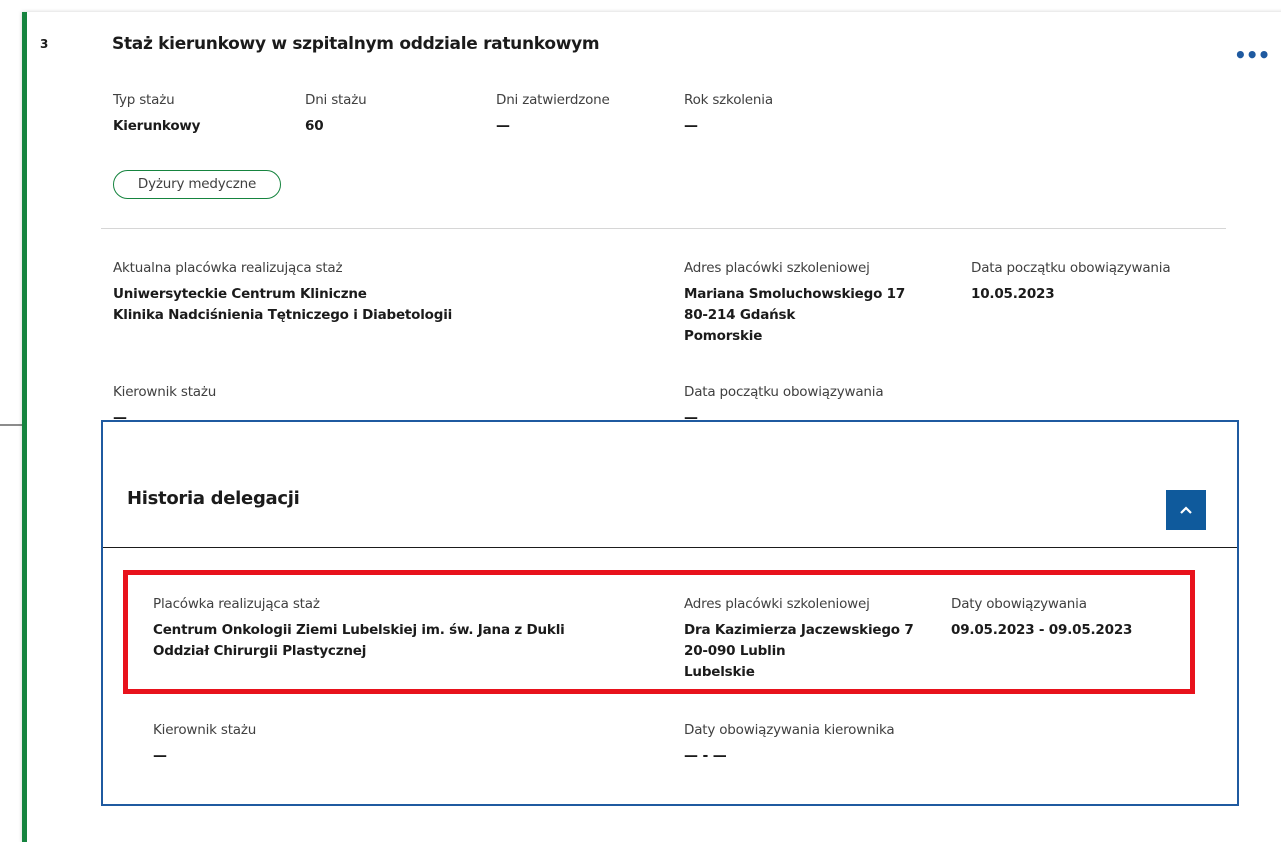 This screenshot has width=1281, height=842. What do you see at coordinates (705, 756) in the screenshot?
I see `supervisor-dates-value: — - —` at bounding box center [705, 756].